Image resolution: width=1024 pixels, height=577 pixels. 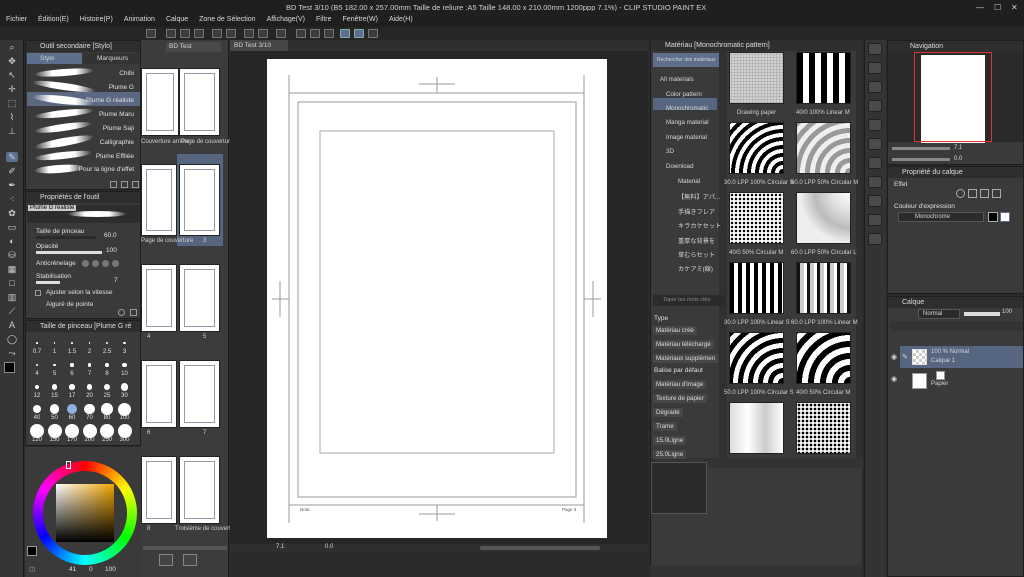 I want to click on tone-icon, so click(x=984, y=193).